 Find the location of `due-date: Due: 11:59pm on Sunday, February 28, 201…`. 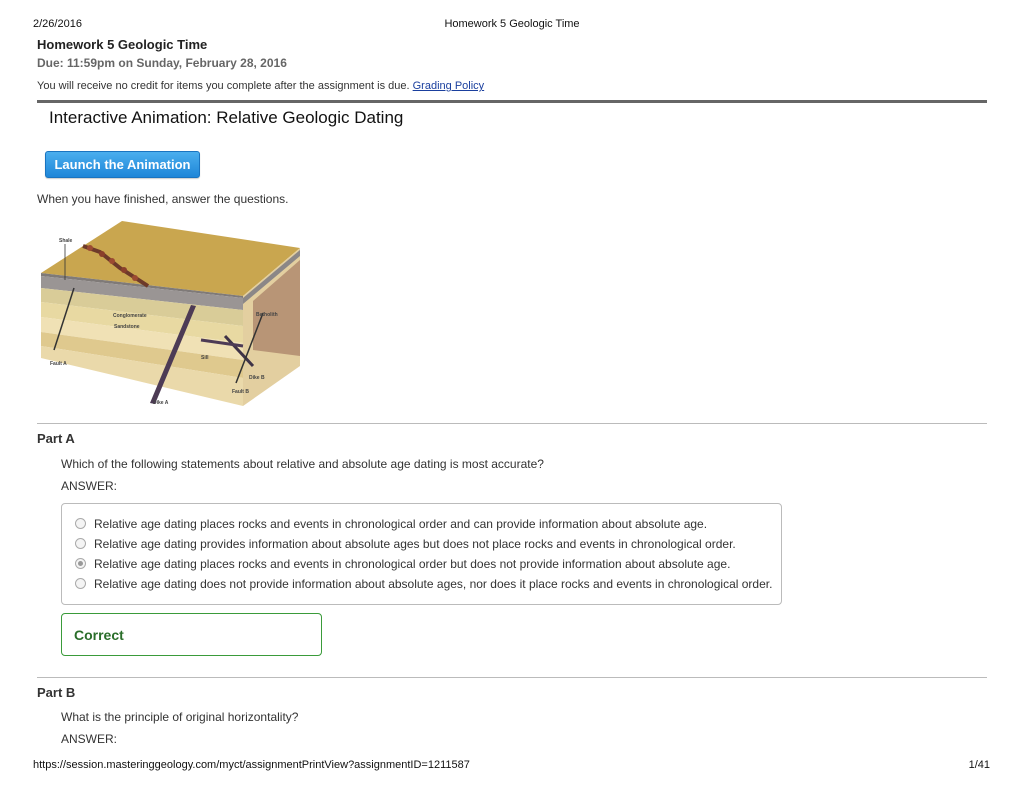

due-date: Due: 11:59pm on Sunday, February 28, 201… is located at coordinates (162, 63).